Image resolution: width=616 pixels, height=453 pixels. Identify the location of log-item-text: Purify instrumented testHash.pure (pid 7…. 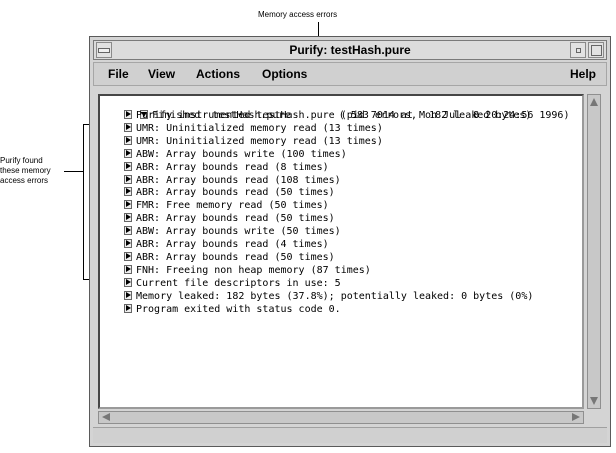
(353, 115).